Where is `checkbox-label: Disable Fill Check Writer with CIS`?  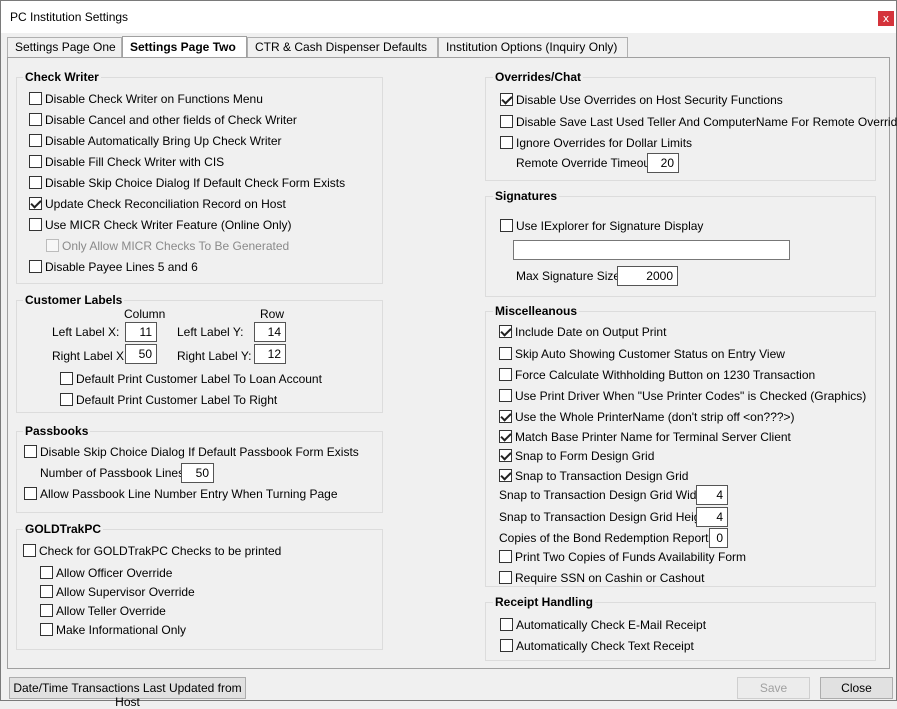 checkbox-label: Disable Fill Check Writer with CIS is located at coordinates (135, 162).